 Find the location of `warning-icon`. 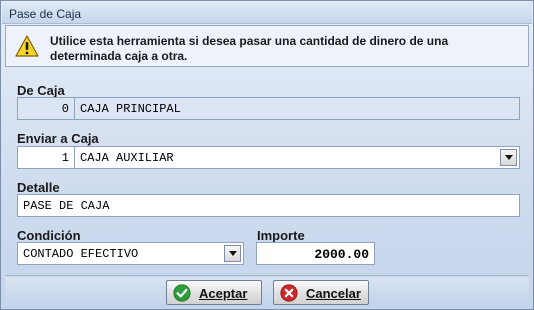

warning-icon is located at coordinates (27, 46).